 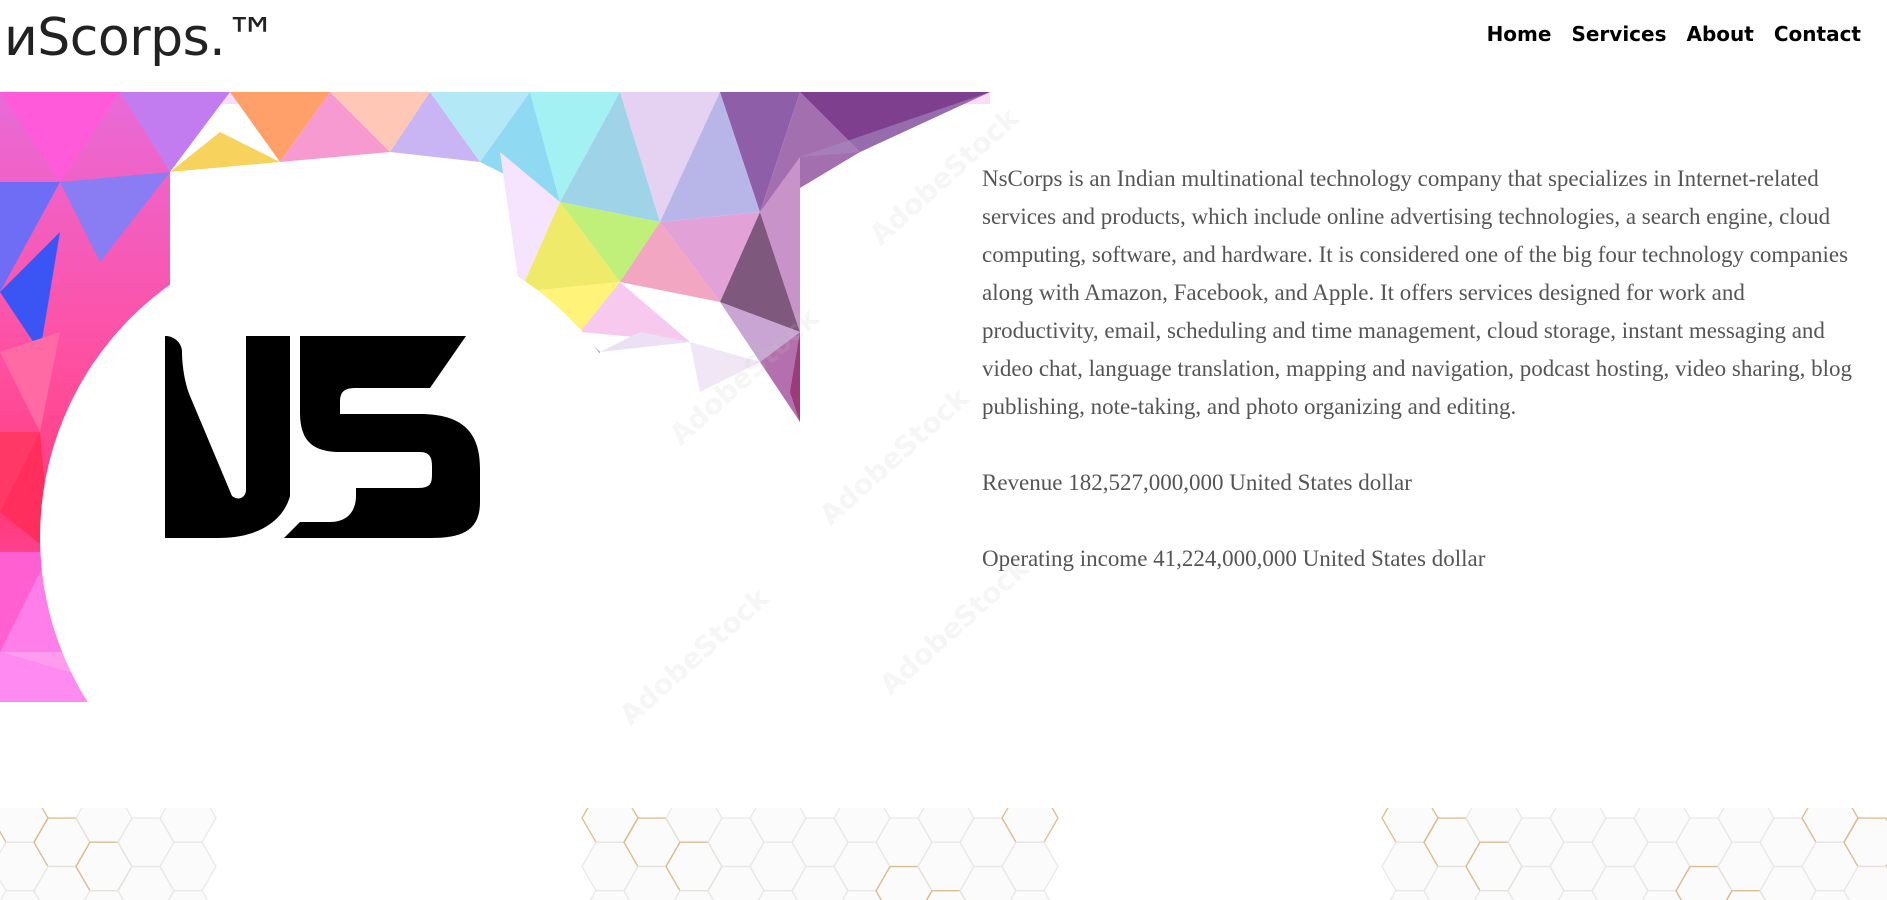 What do you see at coordinates (943, 46) in the screenshot?
I see `site-header: иScorps.™ Home Services About Contact` at bounding box center [943, 46].